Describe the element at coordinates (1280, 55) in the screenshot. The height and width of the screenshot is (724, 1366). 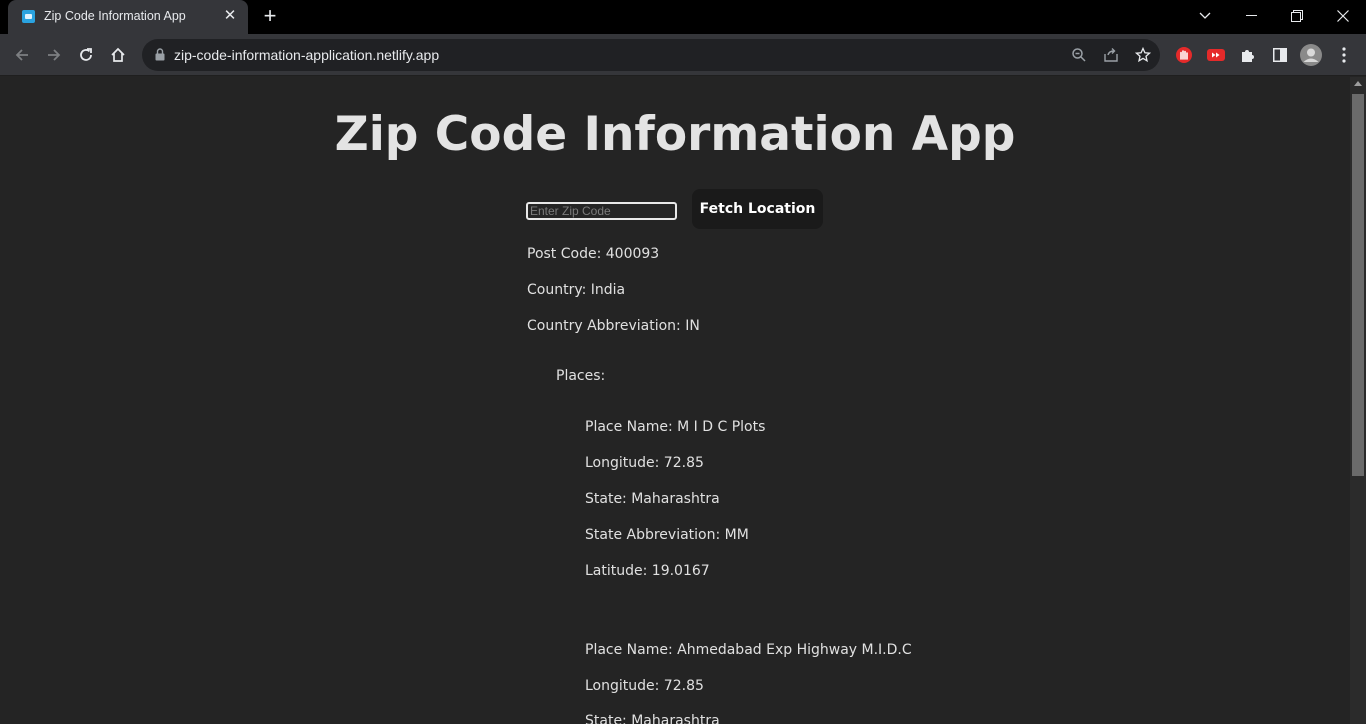
I see `side-panel-icon` at that location.